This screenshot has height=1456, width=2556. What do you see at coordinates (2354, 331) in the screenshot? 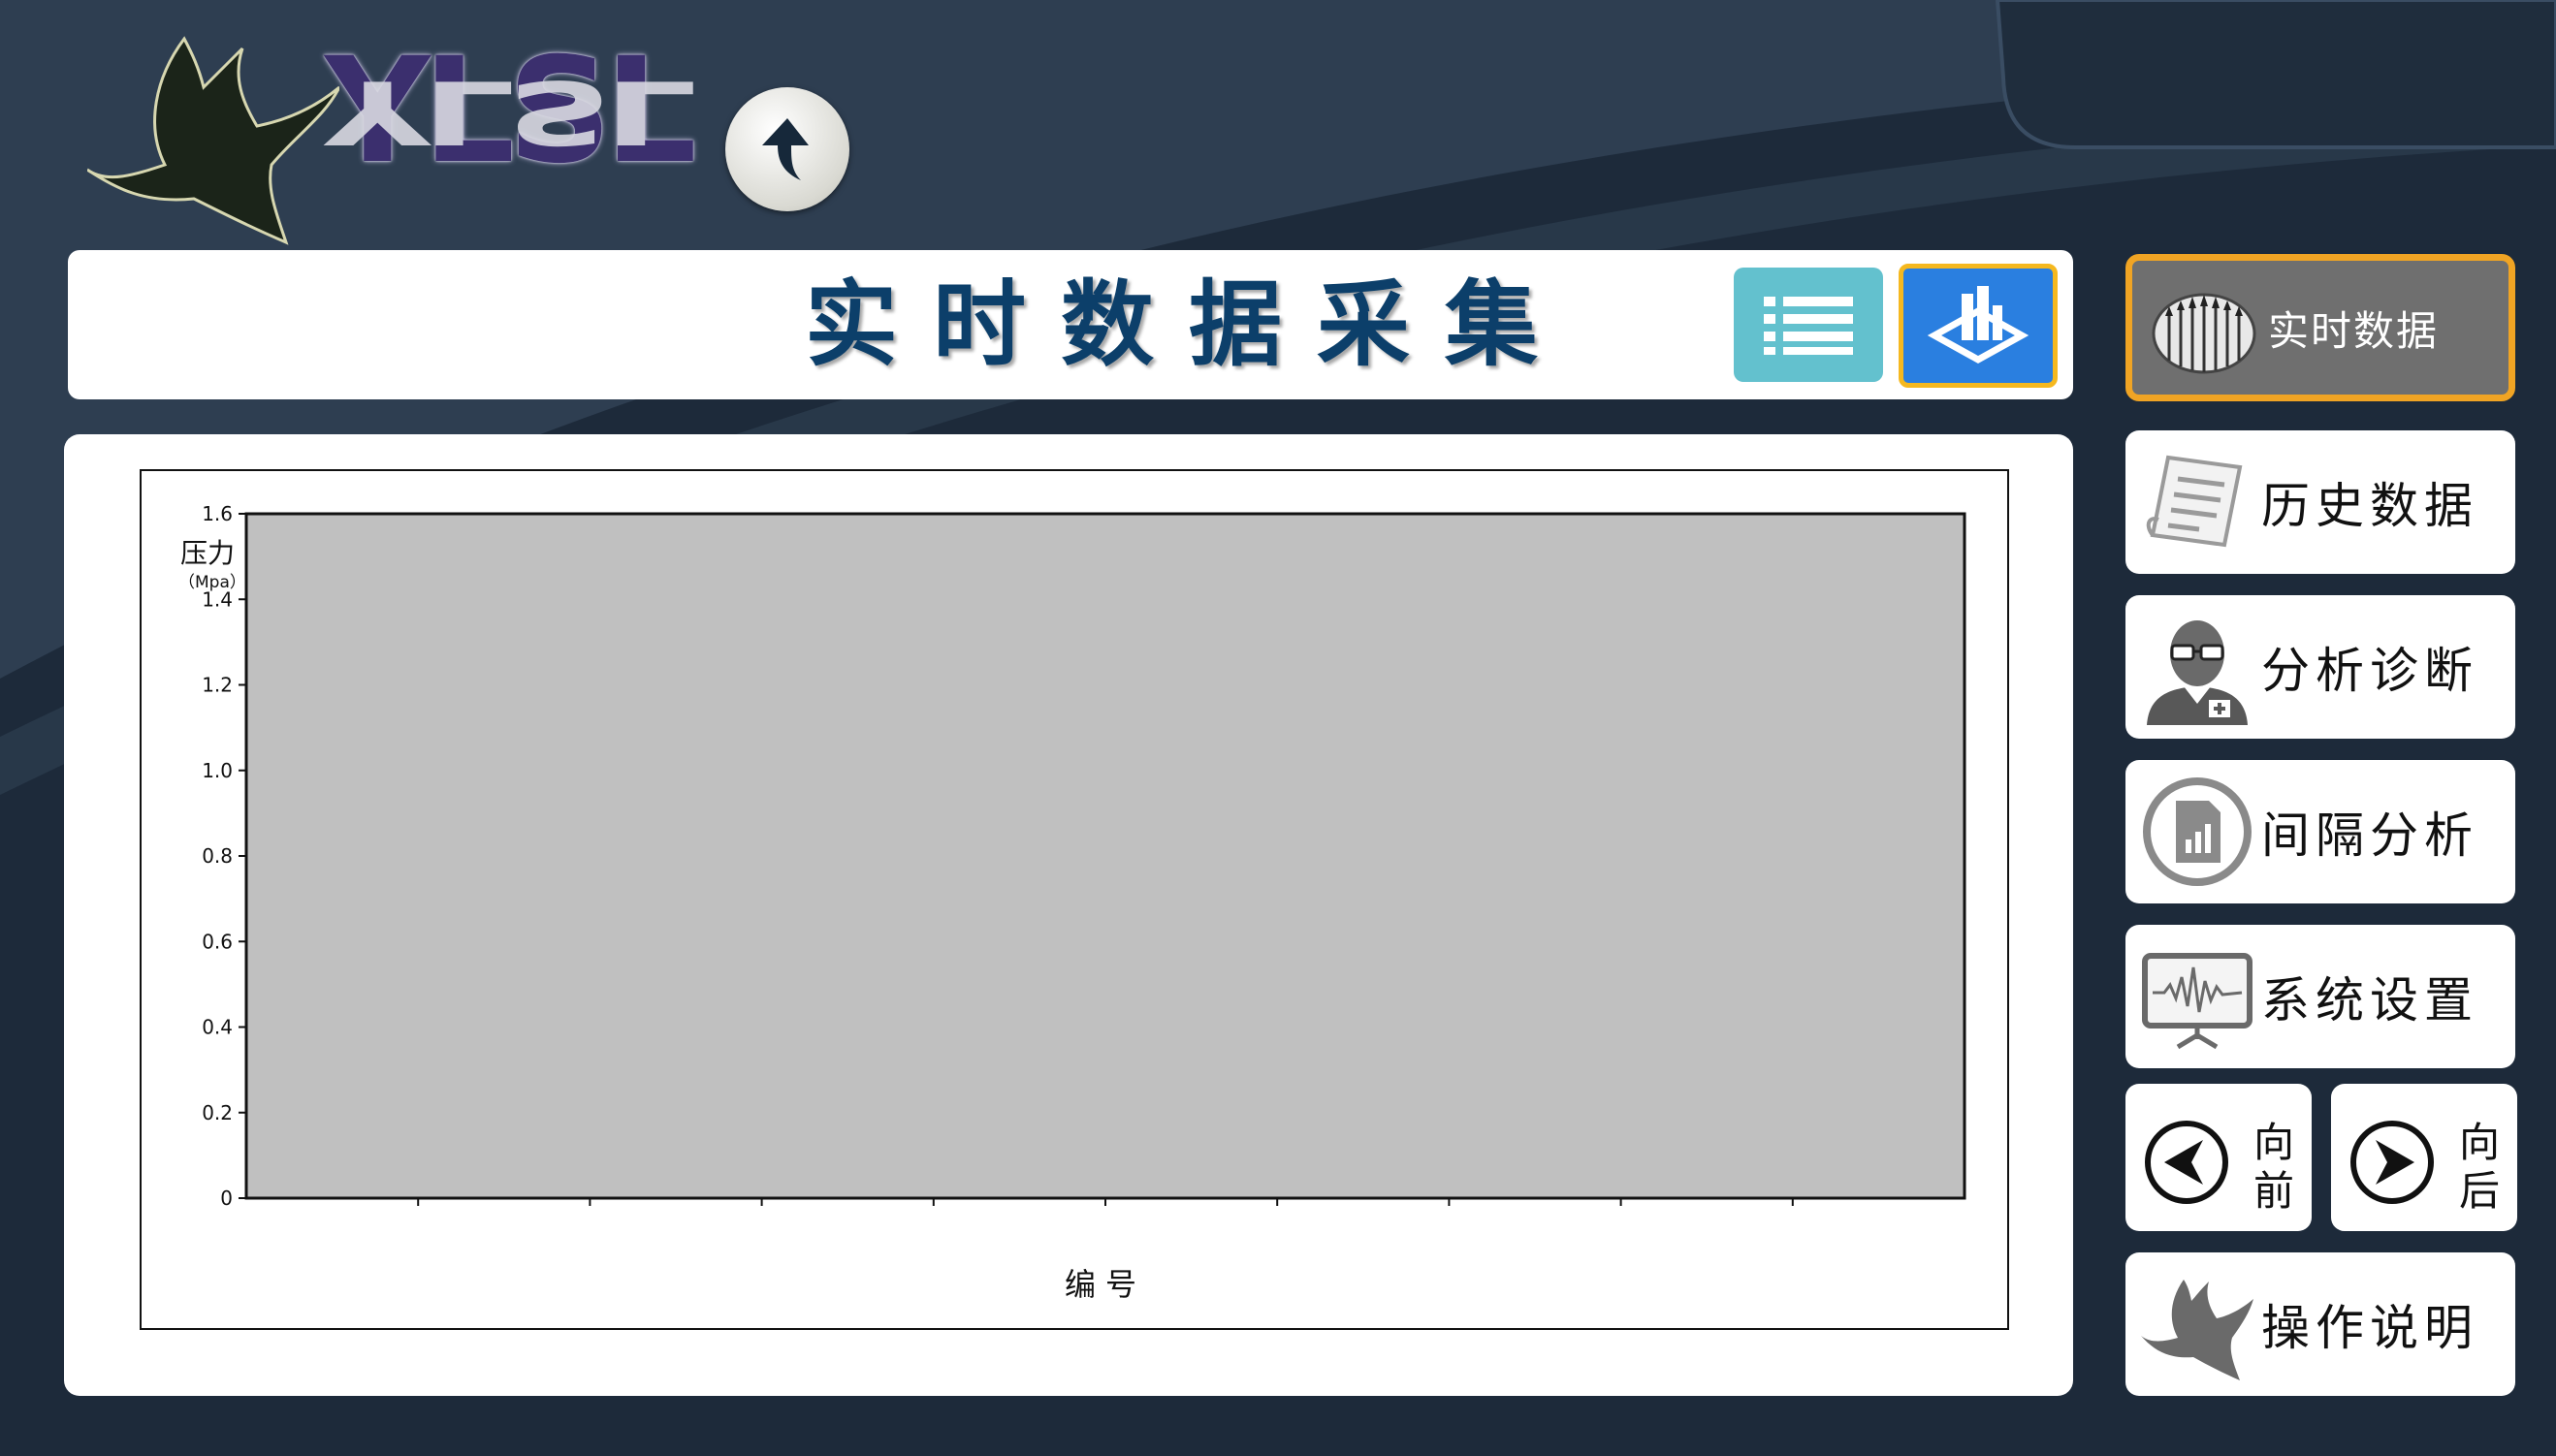
I see `sidebar-item-label: 实时数据` at bounding box center [2354, 331].